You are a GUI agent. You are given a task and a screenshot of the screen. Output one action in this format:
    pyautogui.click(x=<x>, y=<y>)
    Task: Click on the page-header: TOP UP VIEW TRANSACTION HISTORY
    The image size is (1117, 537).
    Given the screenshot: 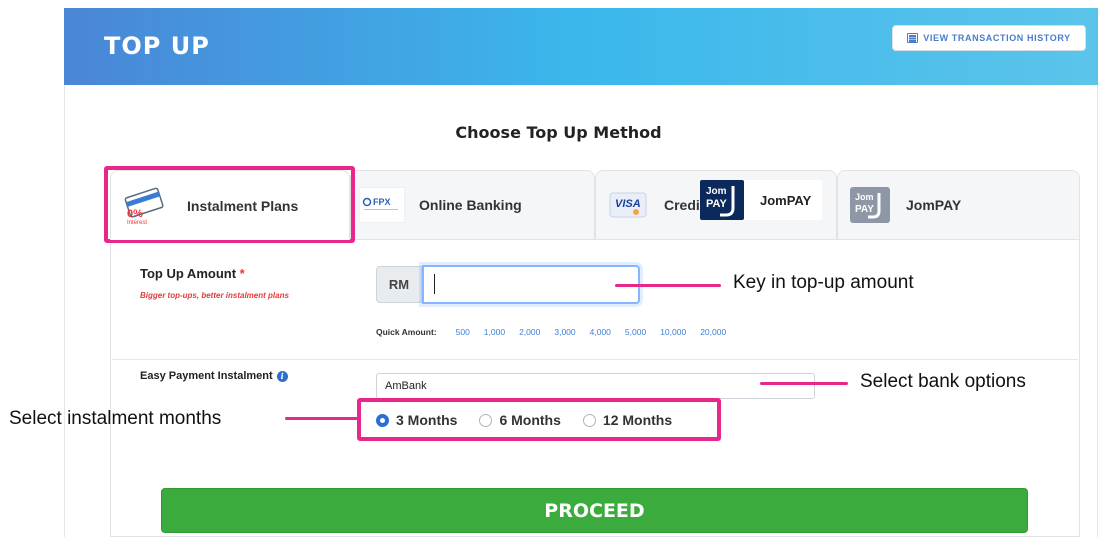 What is the action you would take?
    pyautogui.click(x=581, y=46)
    